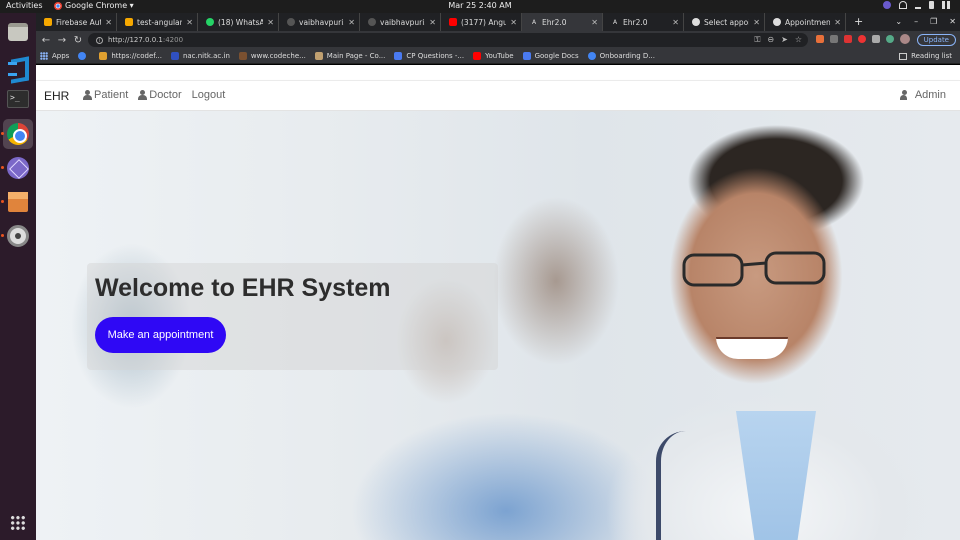 Image resolution: width=960 pixels, height=540 pixels. I want to click on tab-search-icon: ⌄, so click(898, 22).